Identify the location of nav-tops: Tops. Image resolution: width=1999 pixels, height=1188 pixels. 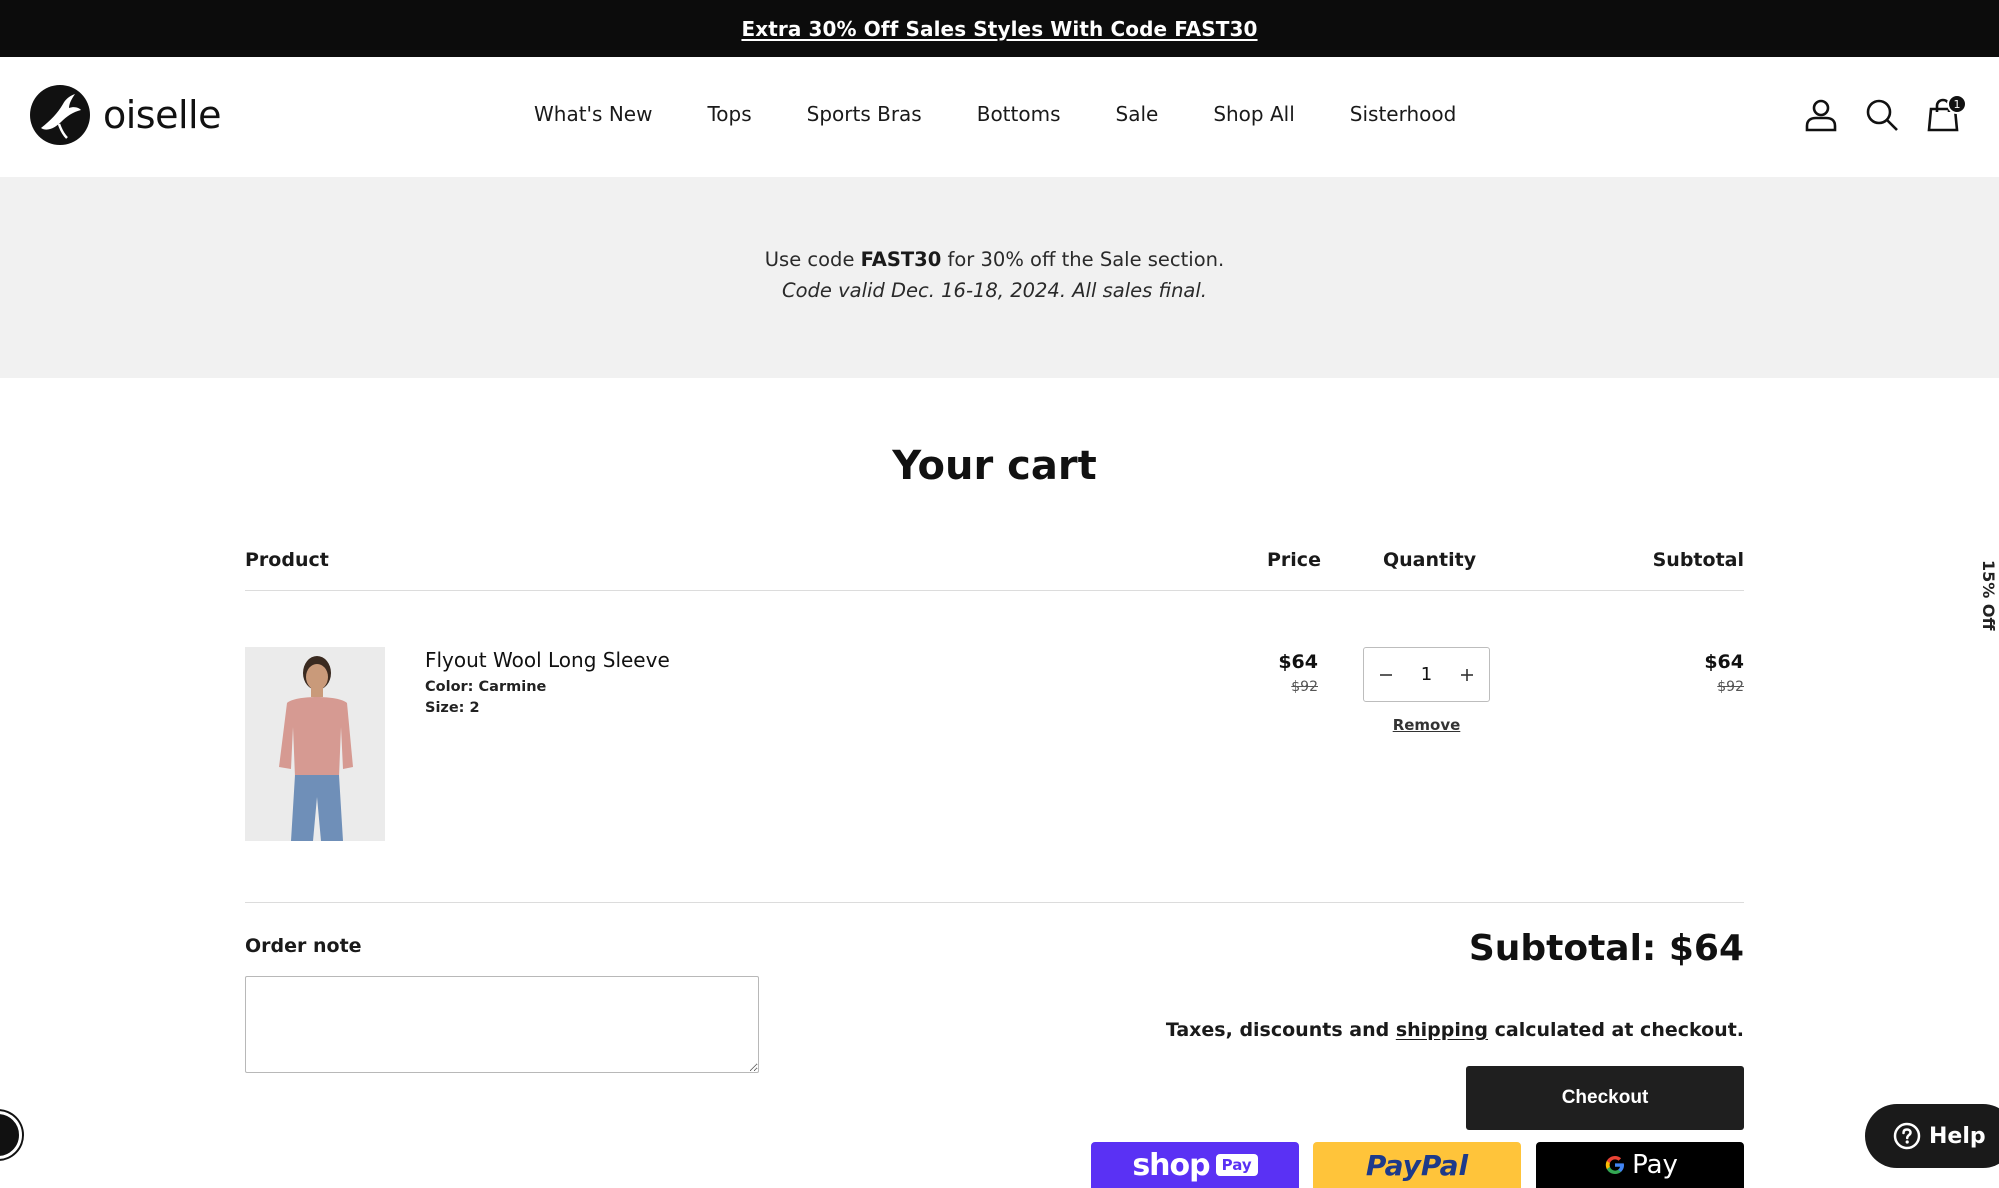
(729, 114).